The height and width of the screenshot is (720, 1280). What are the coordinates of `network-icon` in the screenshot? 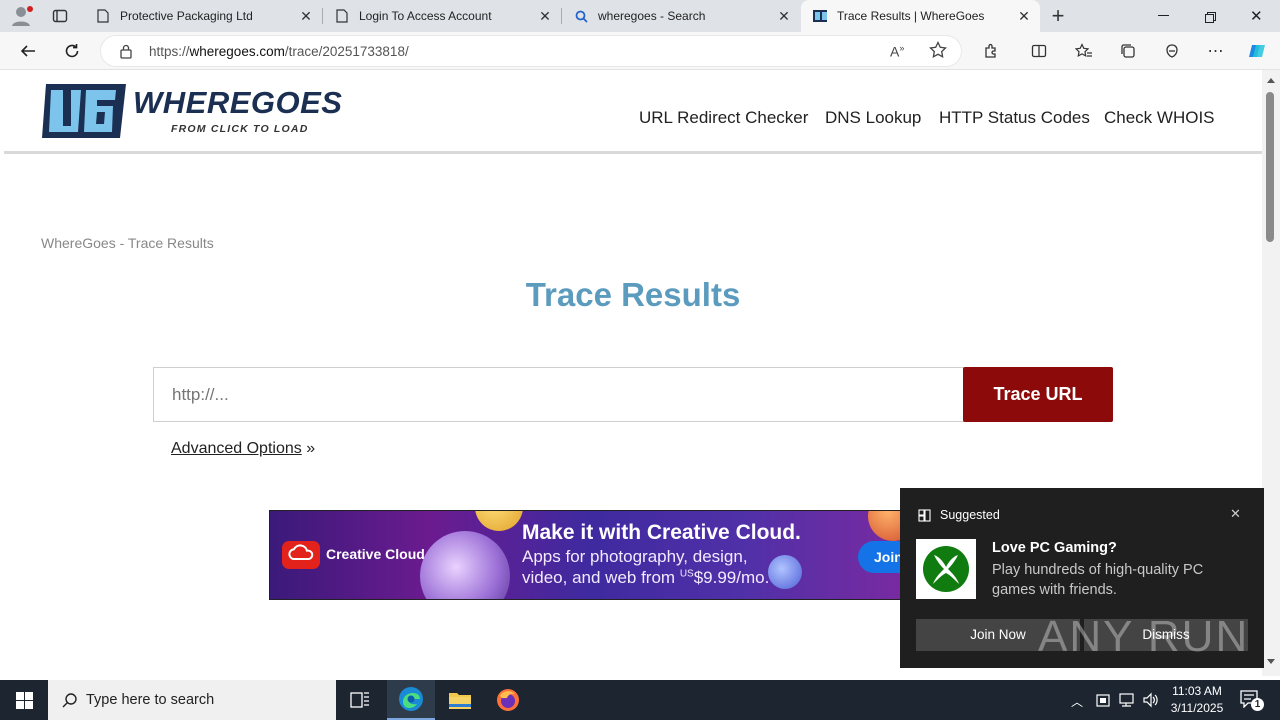 It's located at (1127, 702).